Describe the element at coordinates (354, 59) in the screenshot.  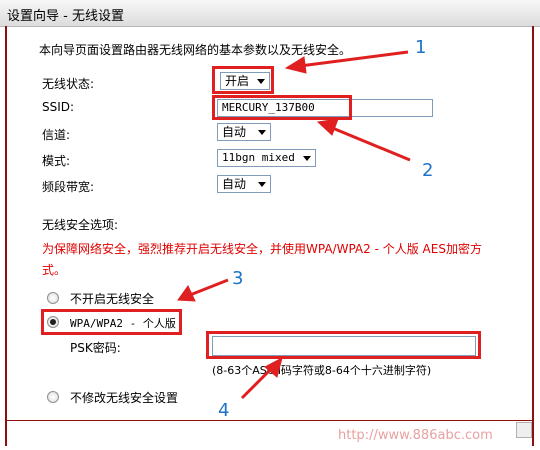
I see `arrow-1-line` at that location.